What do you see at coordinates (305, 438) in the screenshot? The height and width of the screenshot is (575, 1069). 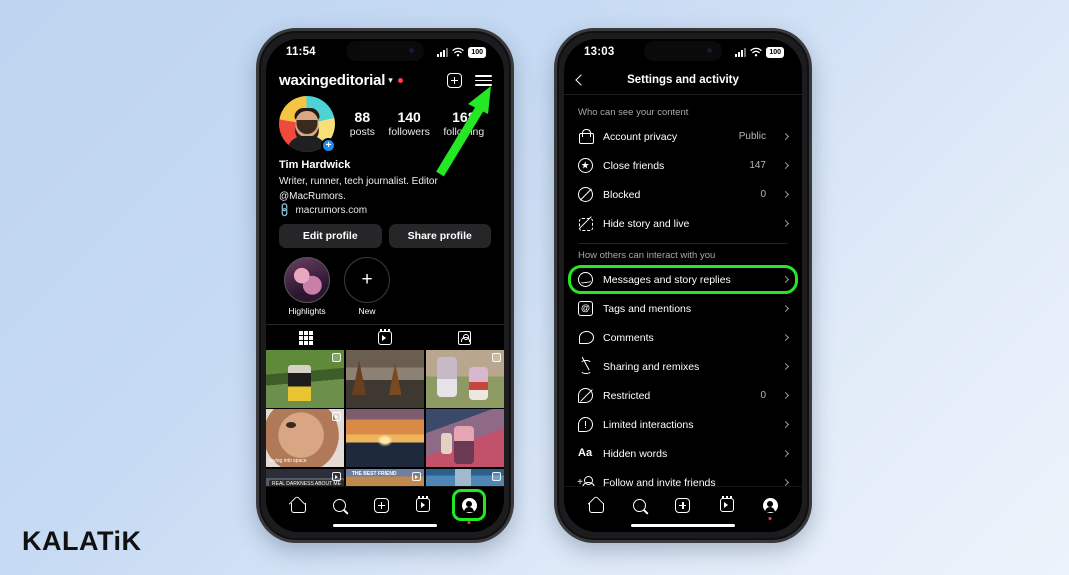 I see `grid-item: crying into space` at bounding box center [305, 438].